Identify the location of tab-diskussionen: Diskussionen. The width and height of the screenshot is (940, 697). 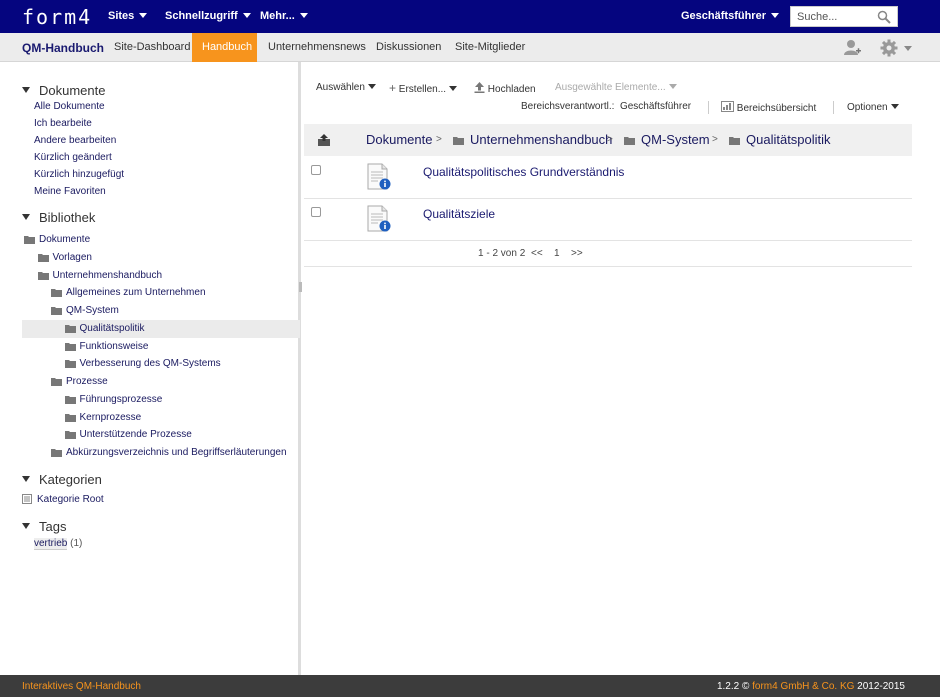
(408, 47).